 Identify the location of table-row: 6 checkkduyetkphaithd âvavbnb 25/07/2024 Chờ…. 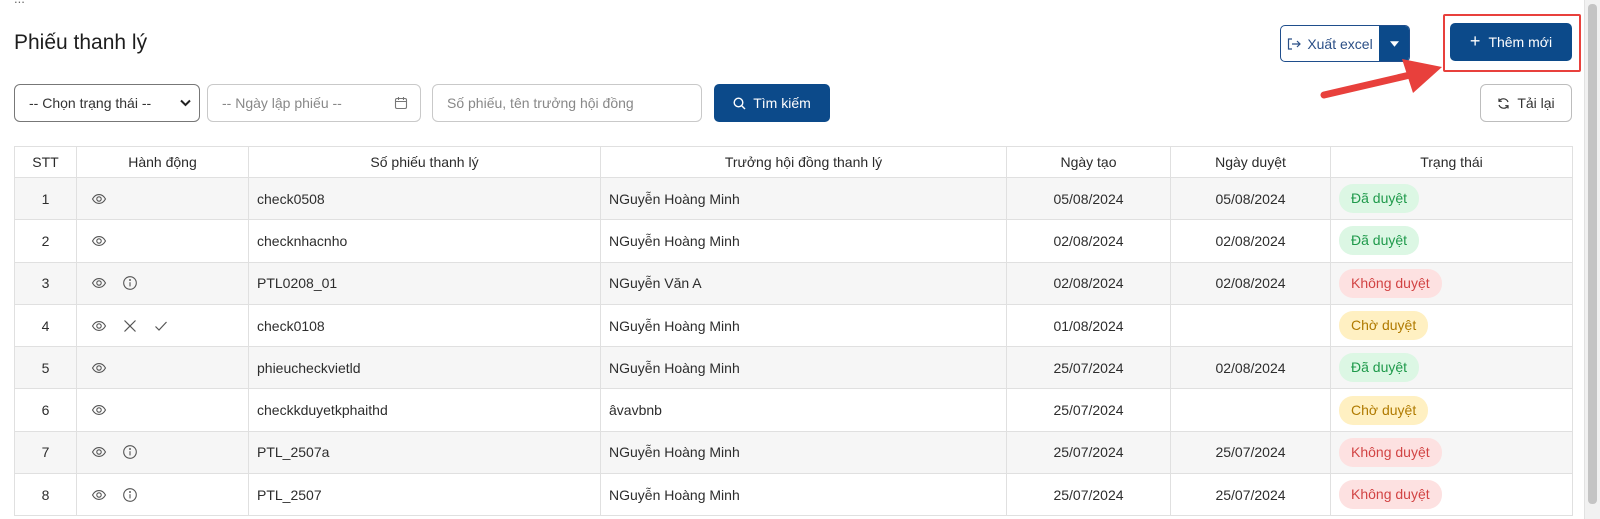
(793, 410).